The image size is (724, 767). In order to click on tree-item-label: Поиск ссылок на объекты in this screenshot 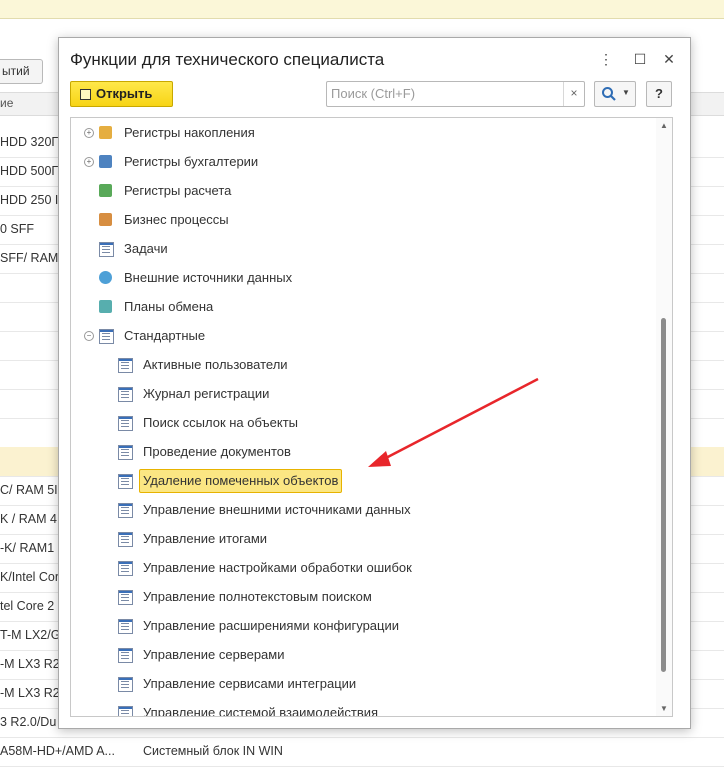, I will do `click(220, 422)`.